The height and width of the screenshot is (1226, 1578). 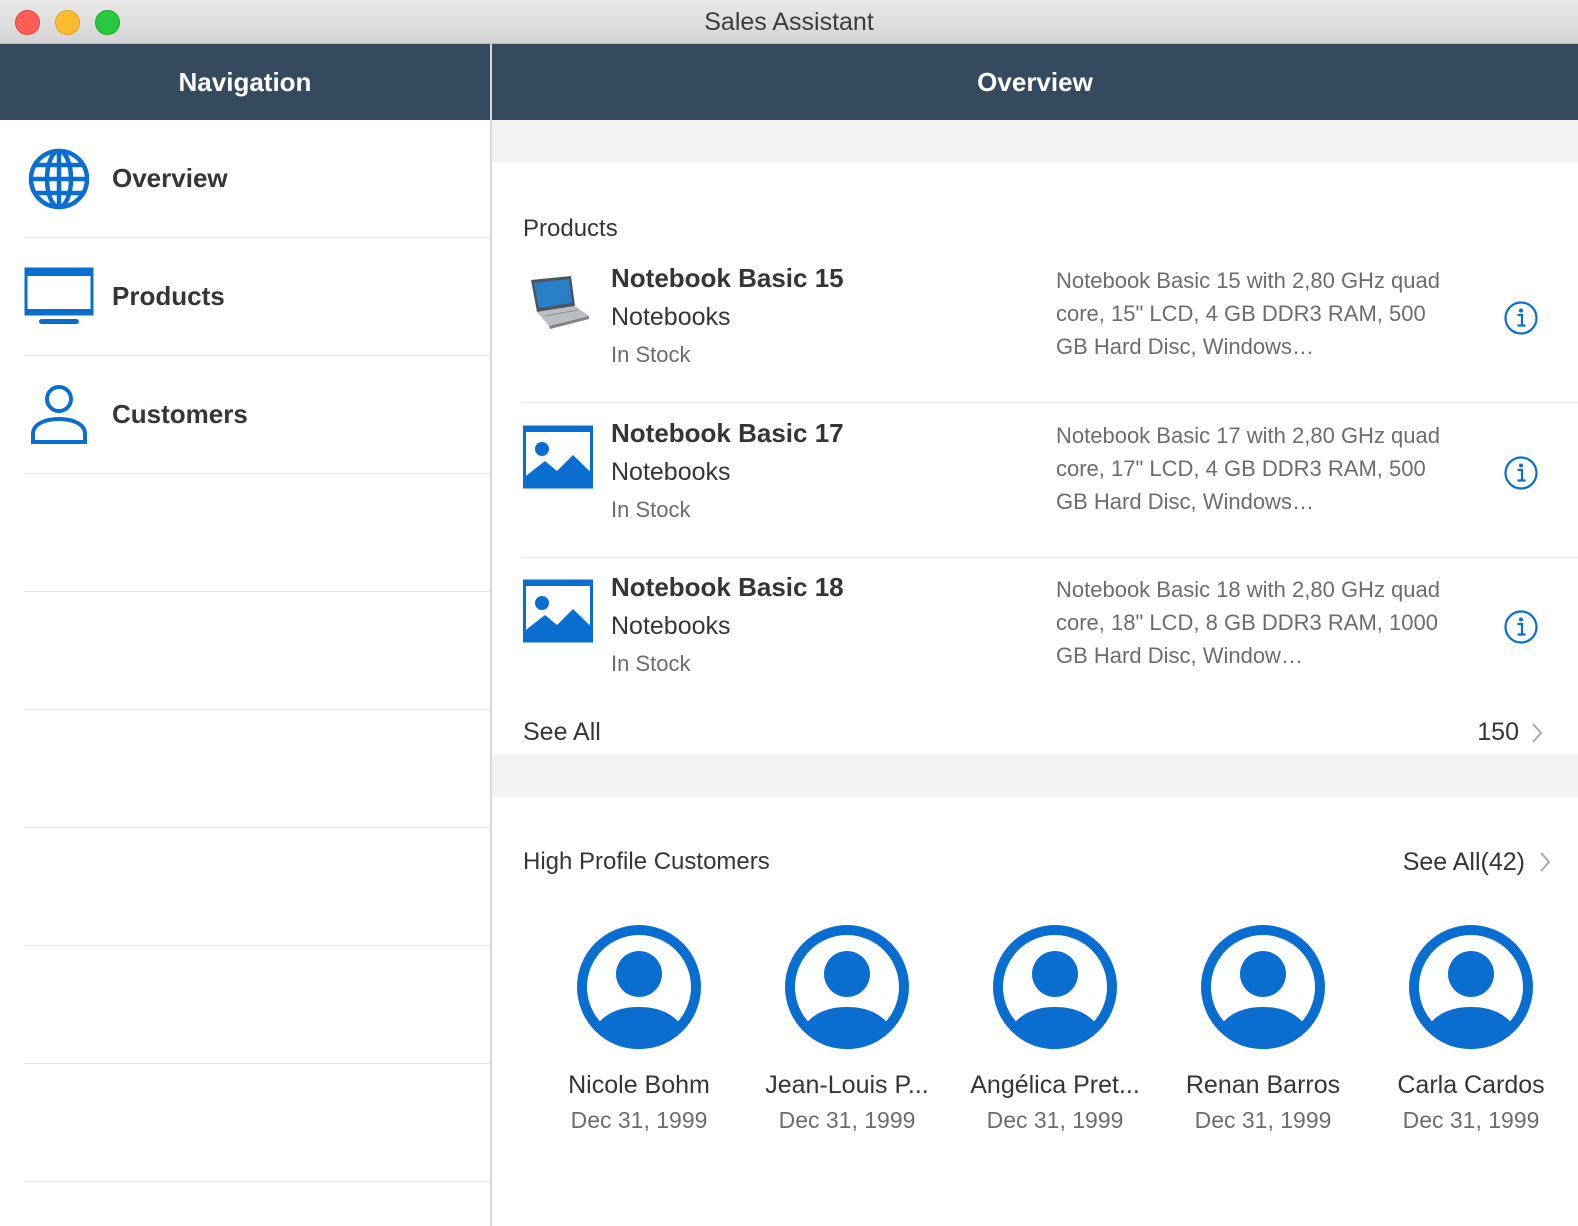 What do you see at coordinates (727, 587) in the screenshot?
I see `product-name: Notebook Basic 18` at bounding box center [727, 587].